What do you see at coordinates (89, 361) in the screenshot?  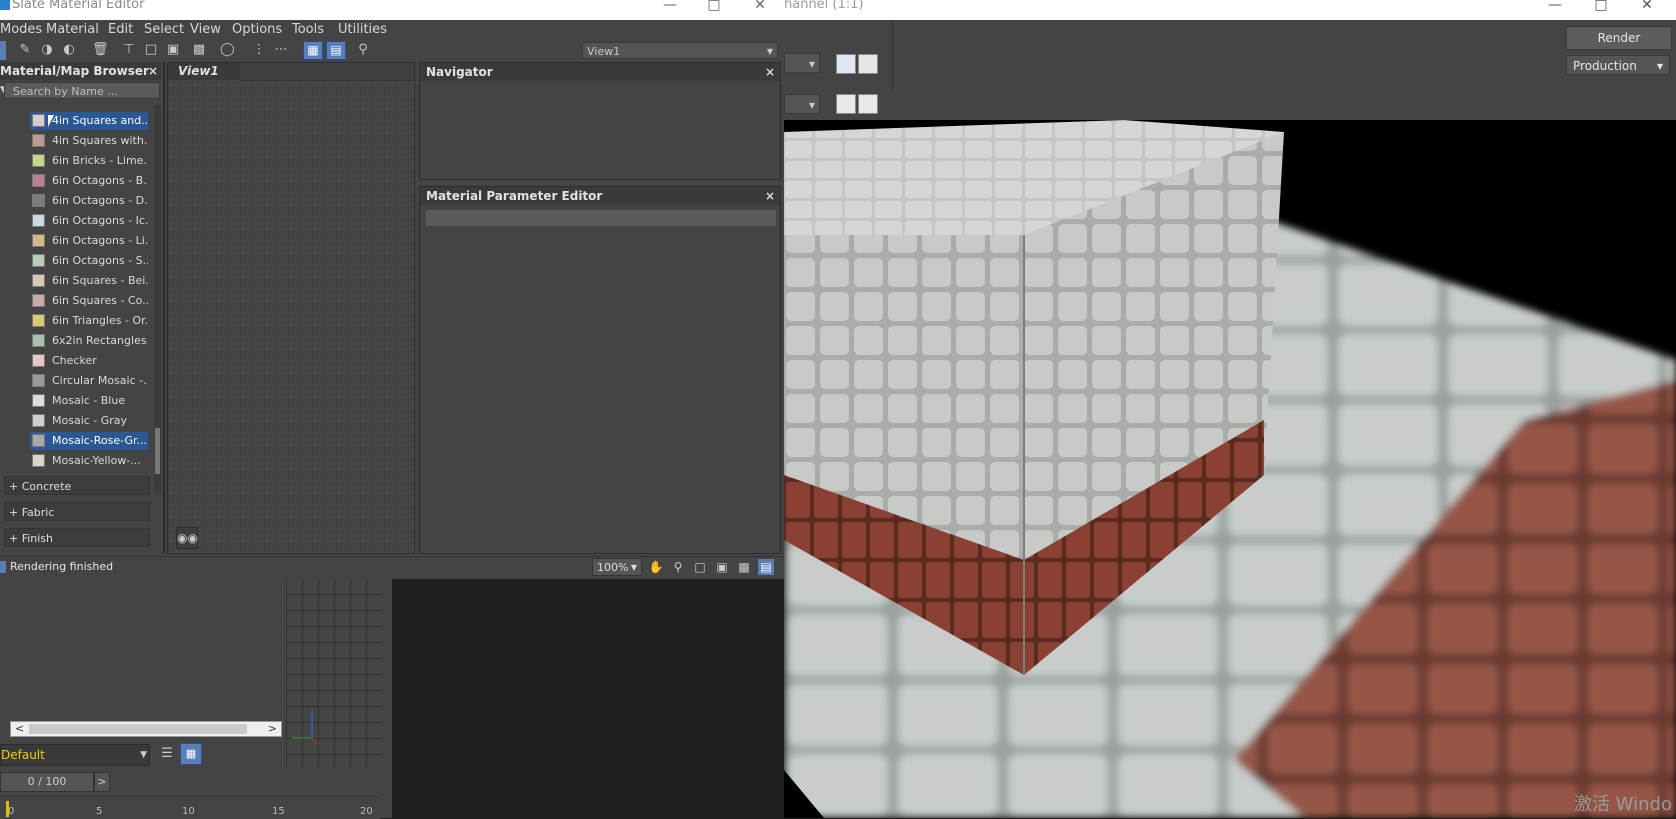 I see `material-list-item: Checker` at bounding box center [89, 361].